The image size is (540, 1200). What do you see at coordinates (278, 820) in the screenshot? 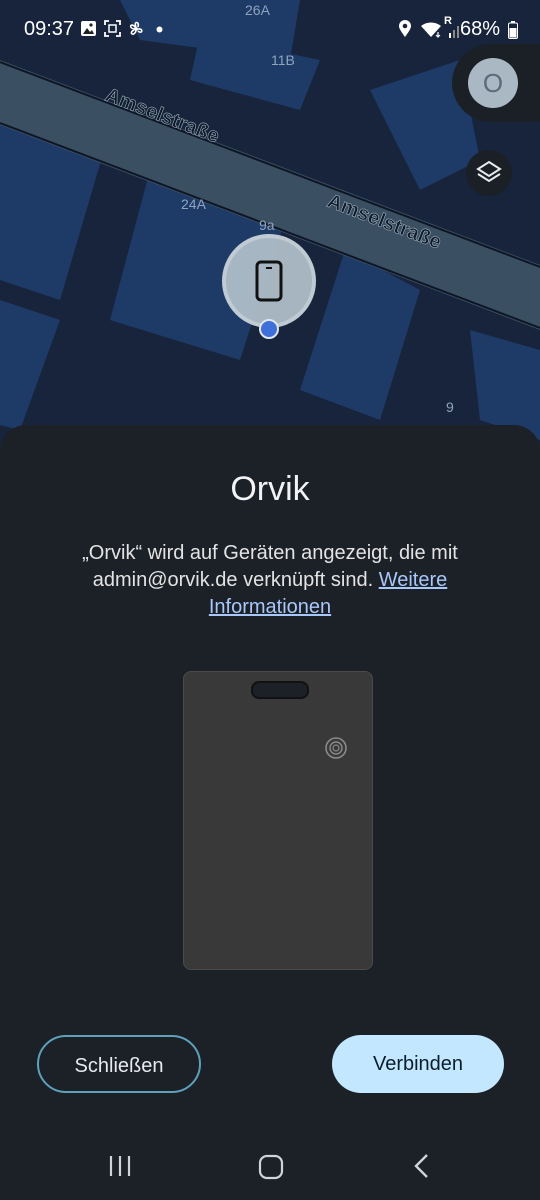
I see `tracker-card-image` at bounding box center [278, 820].